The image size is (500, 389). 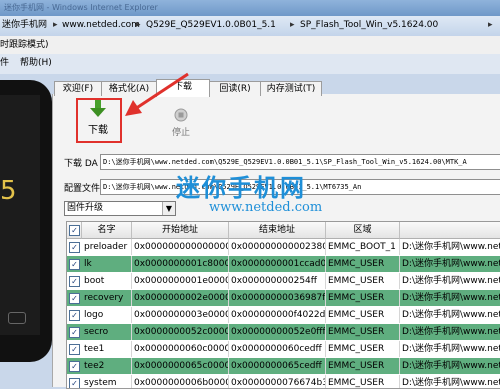 I want to click on cell-start: 0x0000000000000000, so click(x=180, y=247).